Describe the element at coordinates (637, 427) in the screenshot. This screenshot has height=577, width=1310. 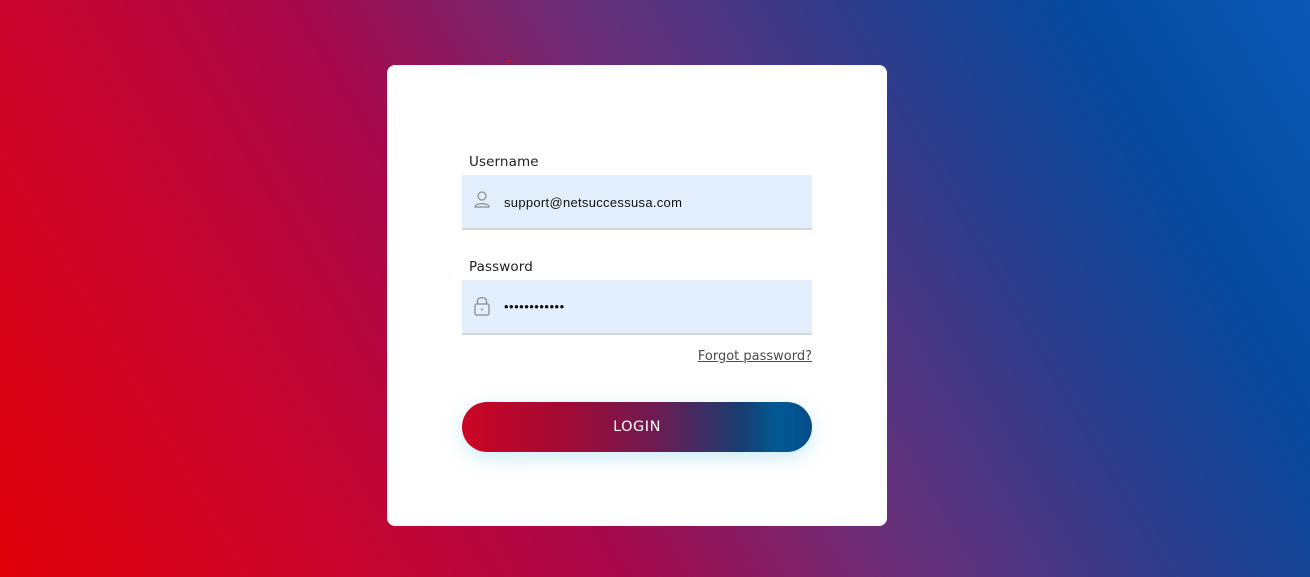
I see `login-button: LOGIN` at that location.